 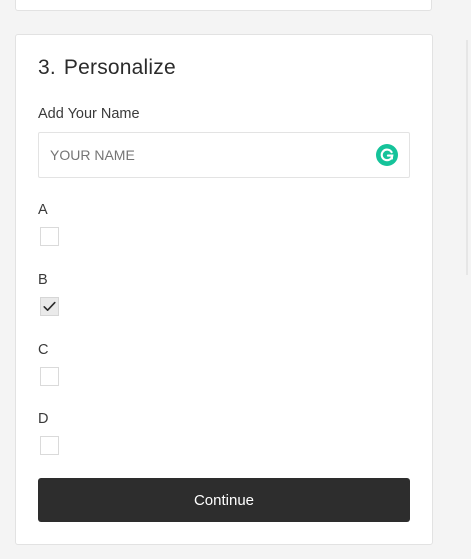 What do you see at coordinates (43, 280) in the screenshot?
I see `option-b-label: B` at bounding box center [43, 280].